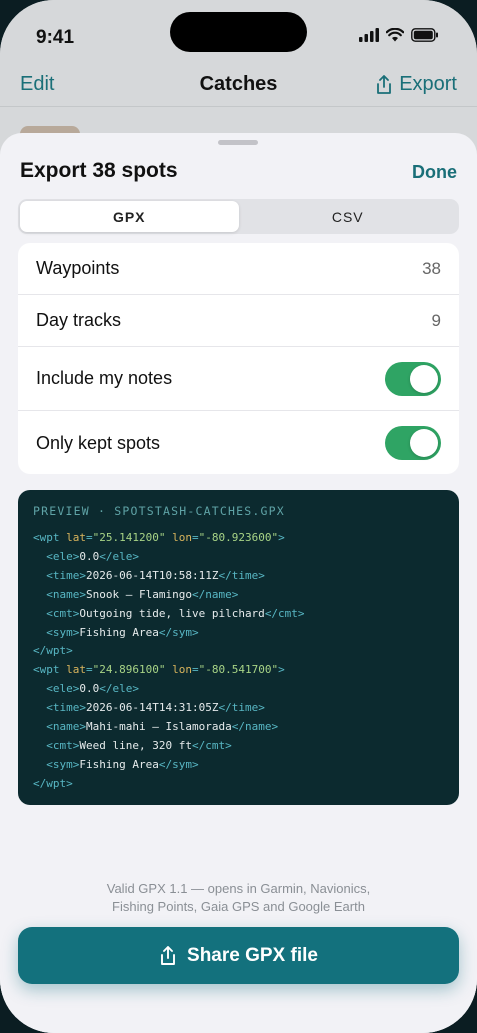  I want to click on done-button: Done, so click(434, 172).